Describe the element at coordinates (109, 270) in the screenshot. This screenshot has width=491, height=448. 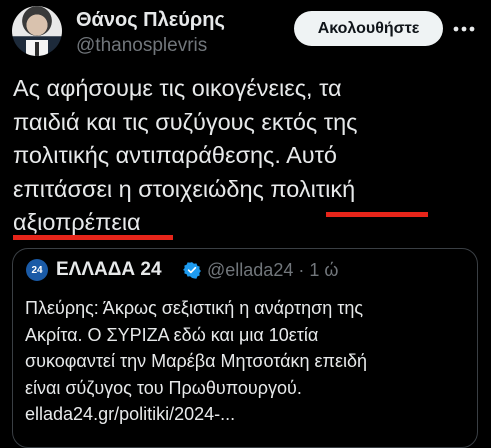
I see `quoted-account-name: ΕΛΛΑΔΑ 24` at that location.